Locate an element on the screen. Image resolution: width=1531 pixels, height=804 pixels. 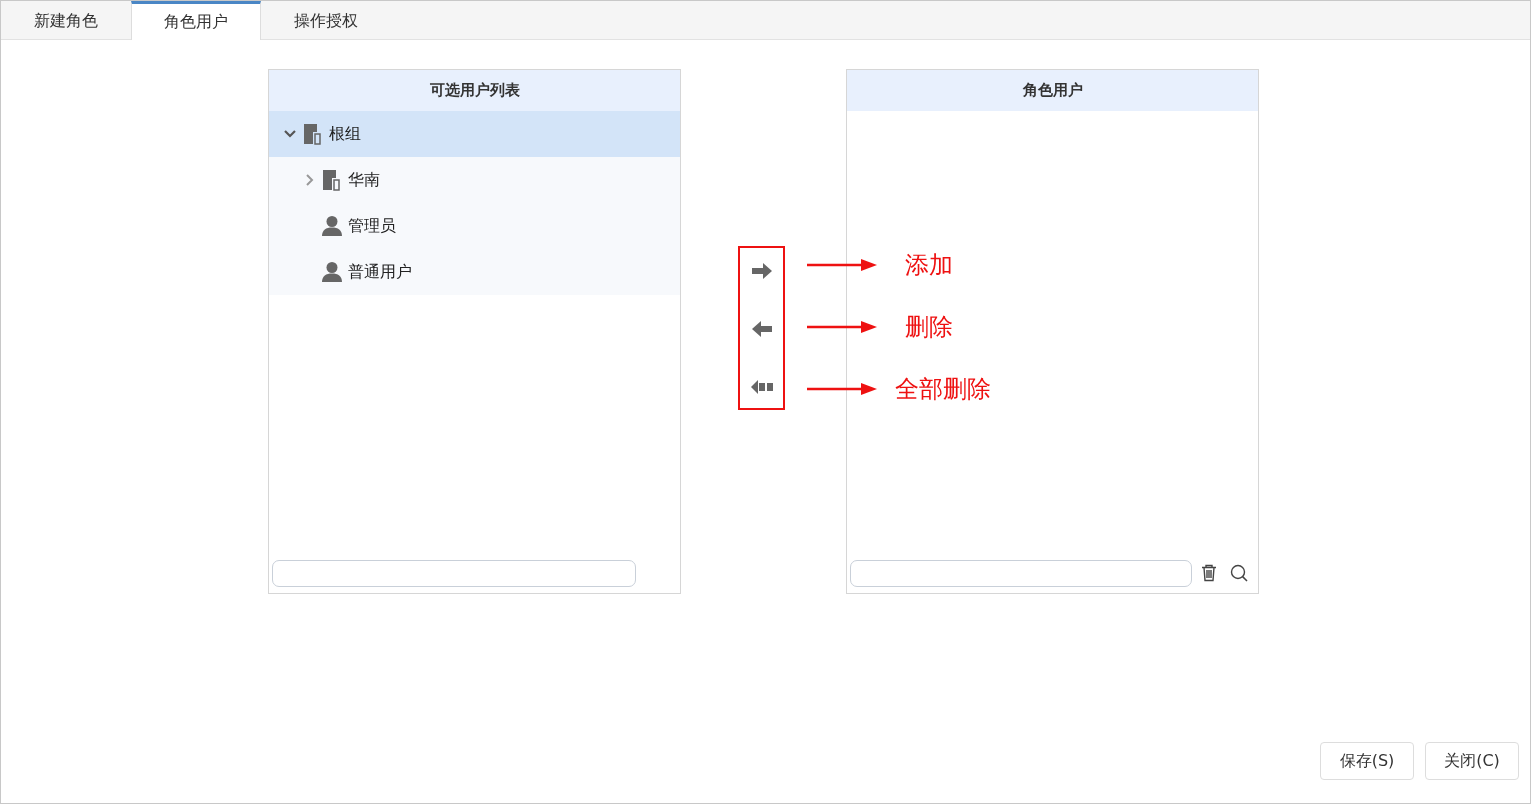
arrow-left-icon is located at coordinates (761, 329).